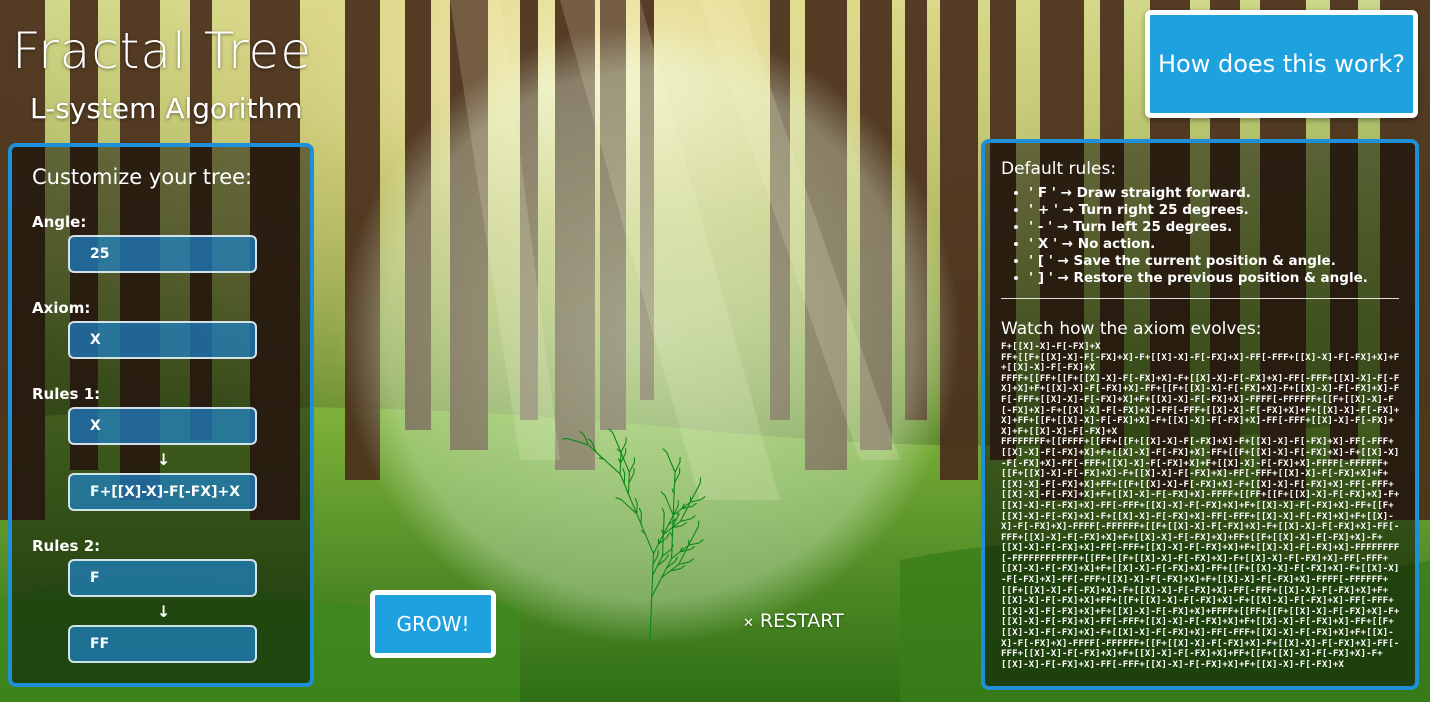  I want to click on evolution-step: F+[[X]-X]-F[-FX]+X, so click(1051, 347).